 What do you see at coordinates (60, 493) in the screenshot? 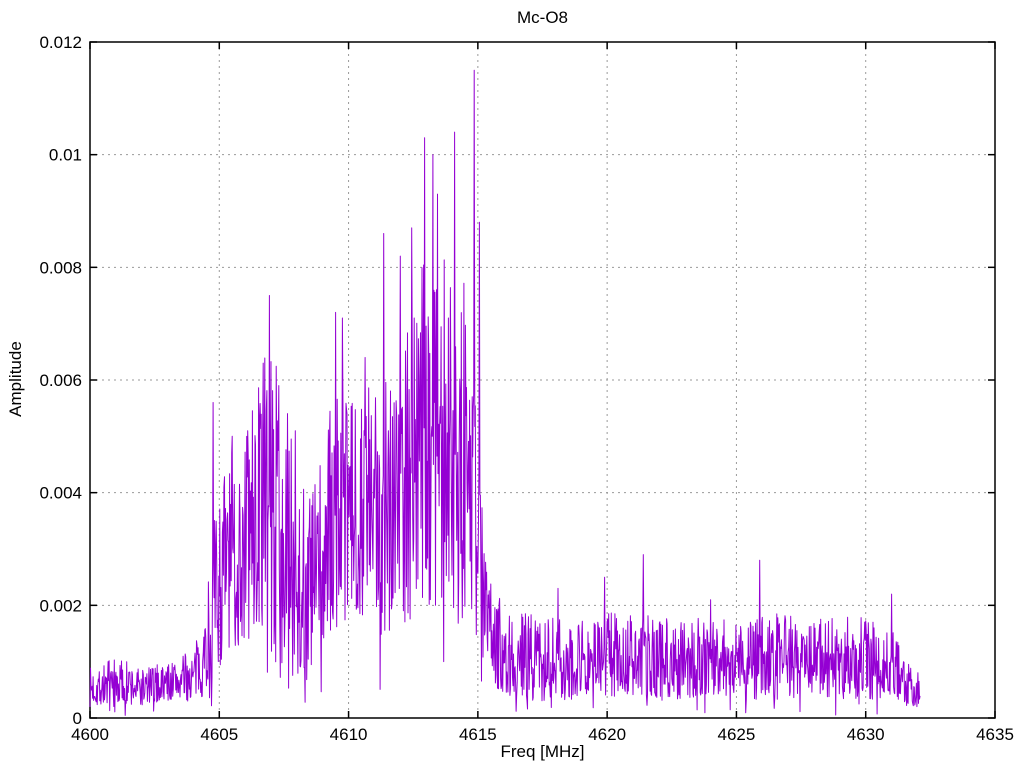
I see `y-tick-label: 0.004` at bounding box center [60, 493].